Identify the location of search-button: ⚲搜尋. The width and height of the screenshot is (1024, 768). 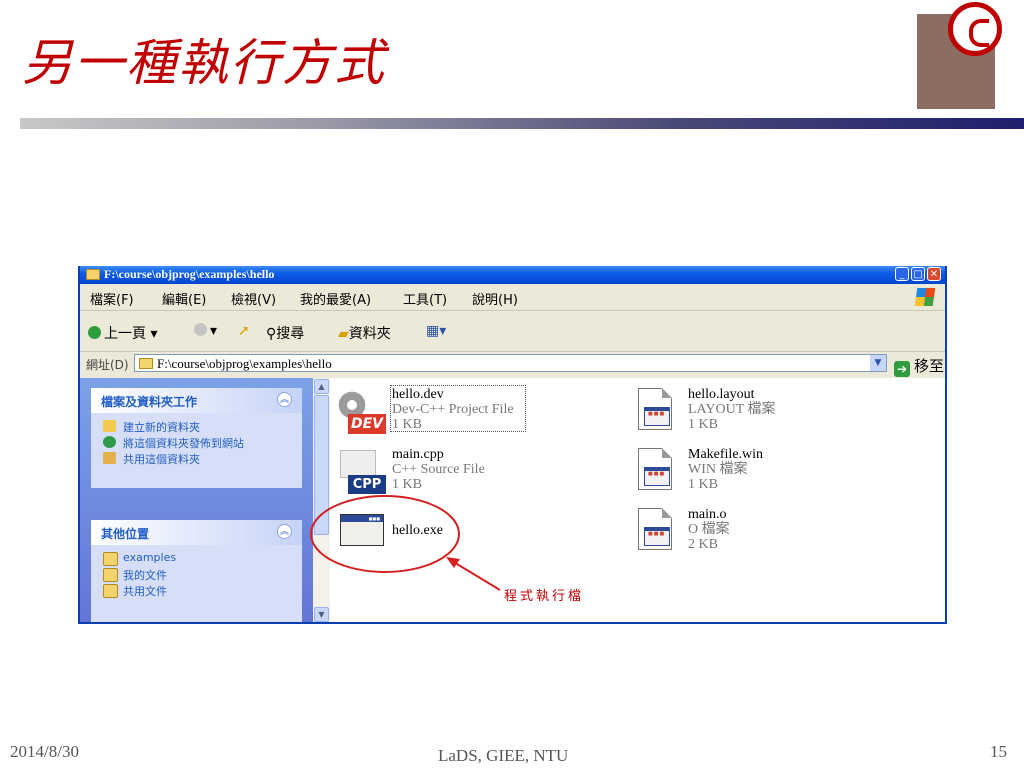
(285, 333).